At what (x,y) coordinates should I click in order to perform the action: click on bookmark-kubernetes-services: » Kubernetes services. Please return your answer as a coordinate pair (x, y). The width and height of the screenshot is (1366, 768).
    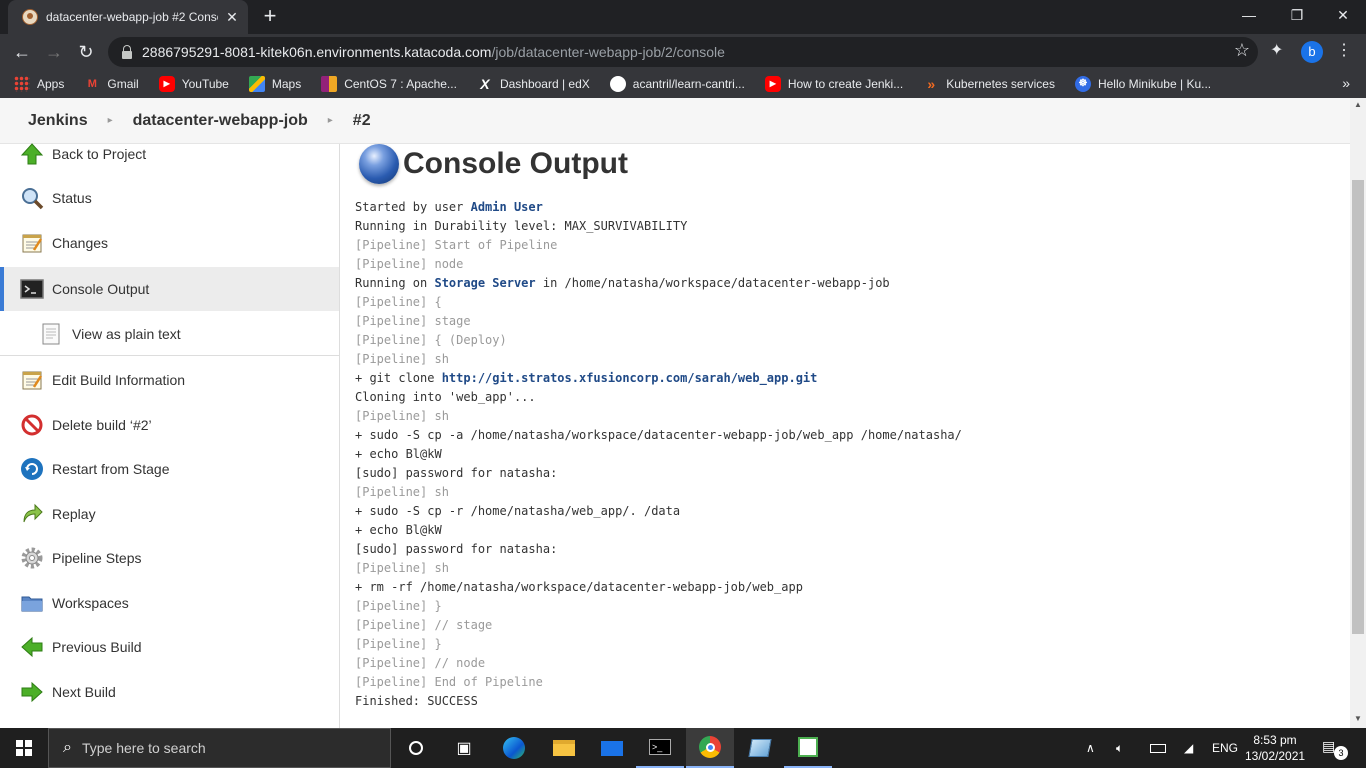
    Looking at the image, I should click on (989, 84).